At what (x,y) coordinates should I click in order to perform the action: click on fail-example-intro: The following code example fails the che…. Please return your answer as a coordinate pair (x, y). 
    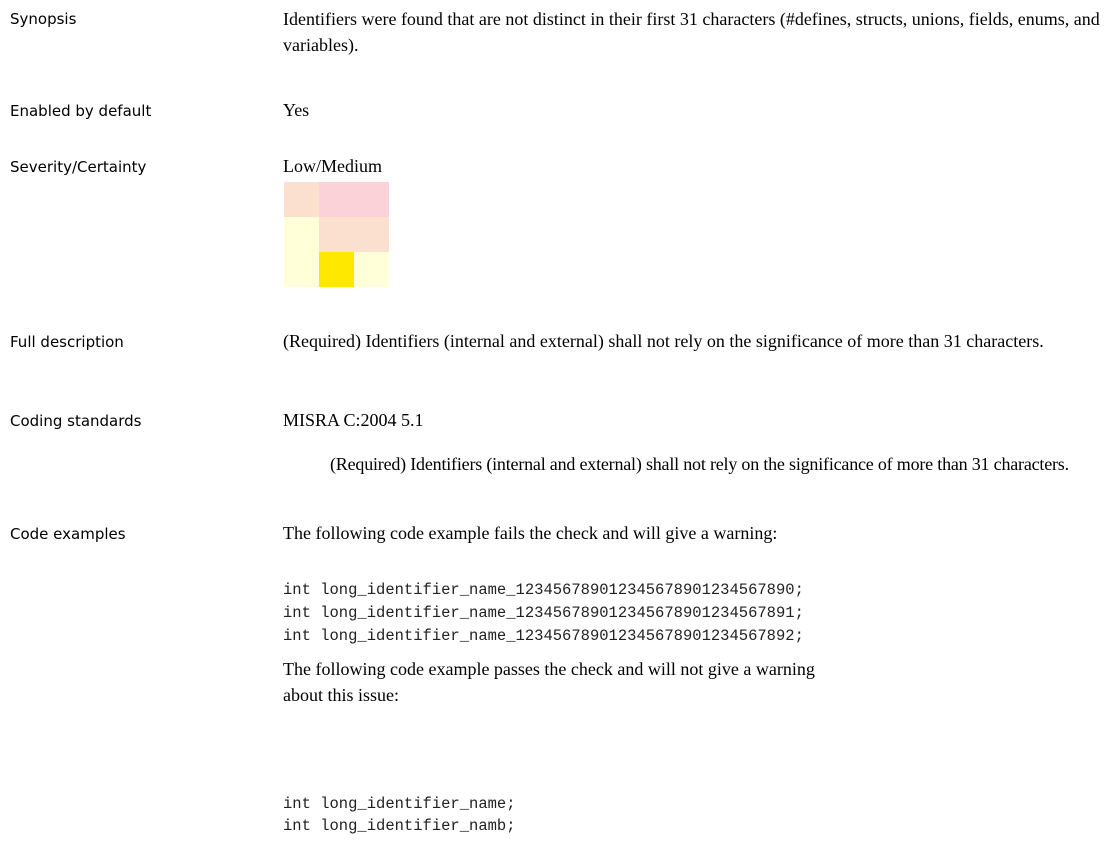
    Looking at the image, I should click on (530, 533).